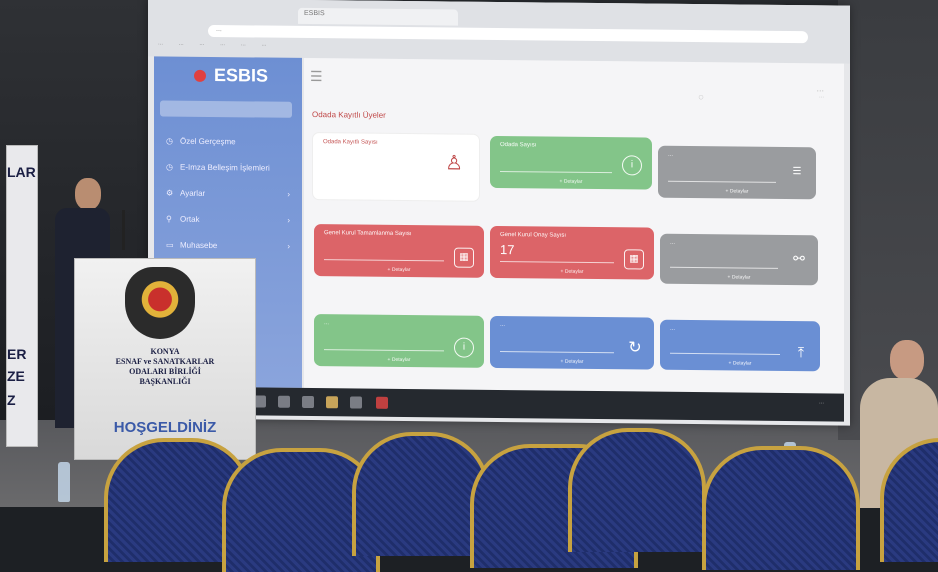 Image resolution: width=938 pixels, height=572 pixels. What do you see at coordinates (17, 354) in the screenshot?
I see `banner-text: ER` at bounding box center [17, 354].